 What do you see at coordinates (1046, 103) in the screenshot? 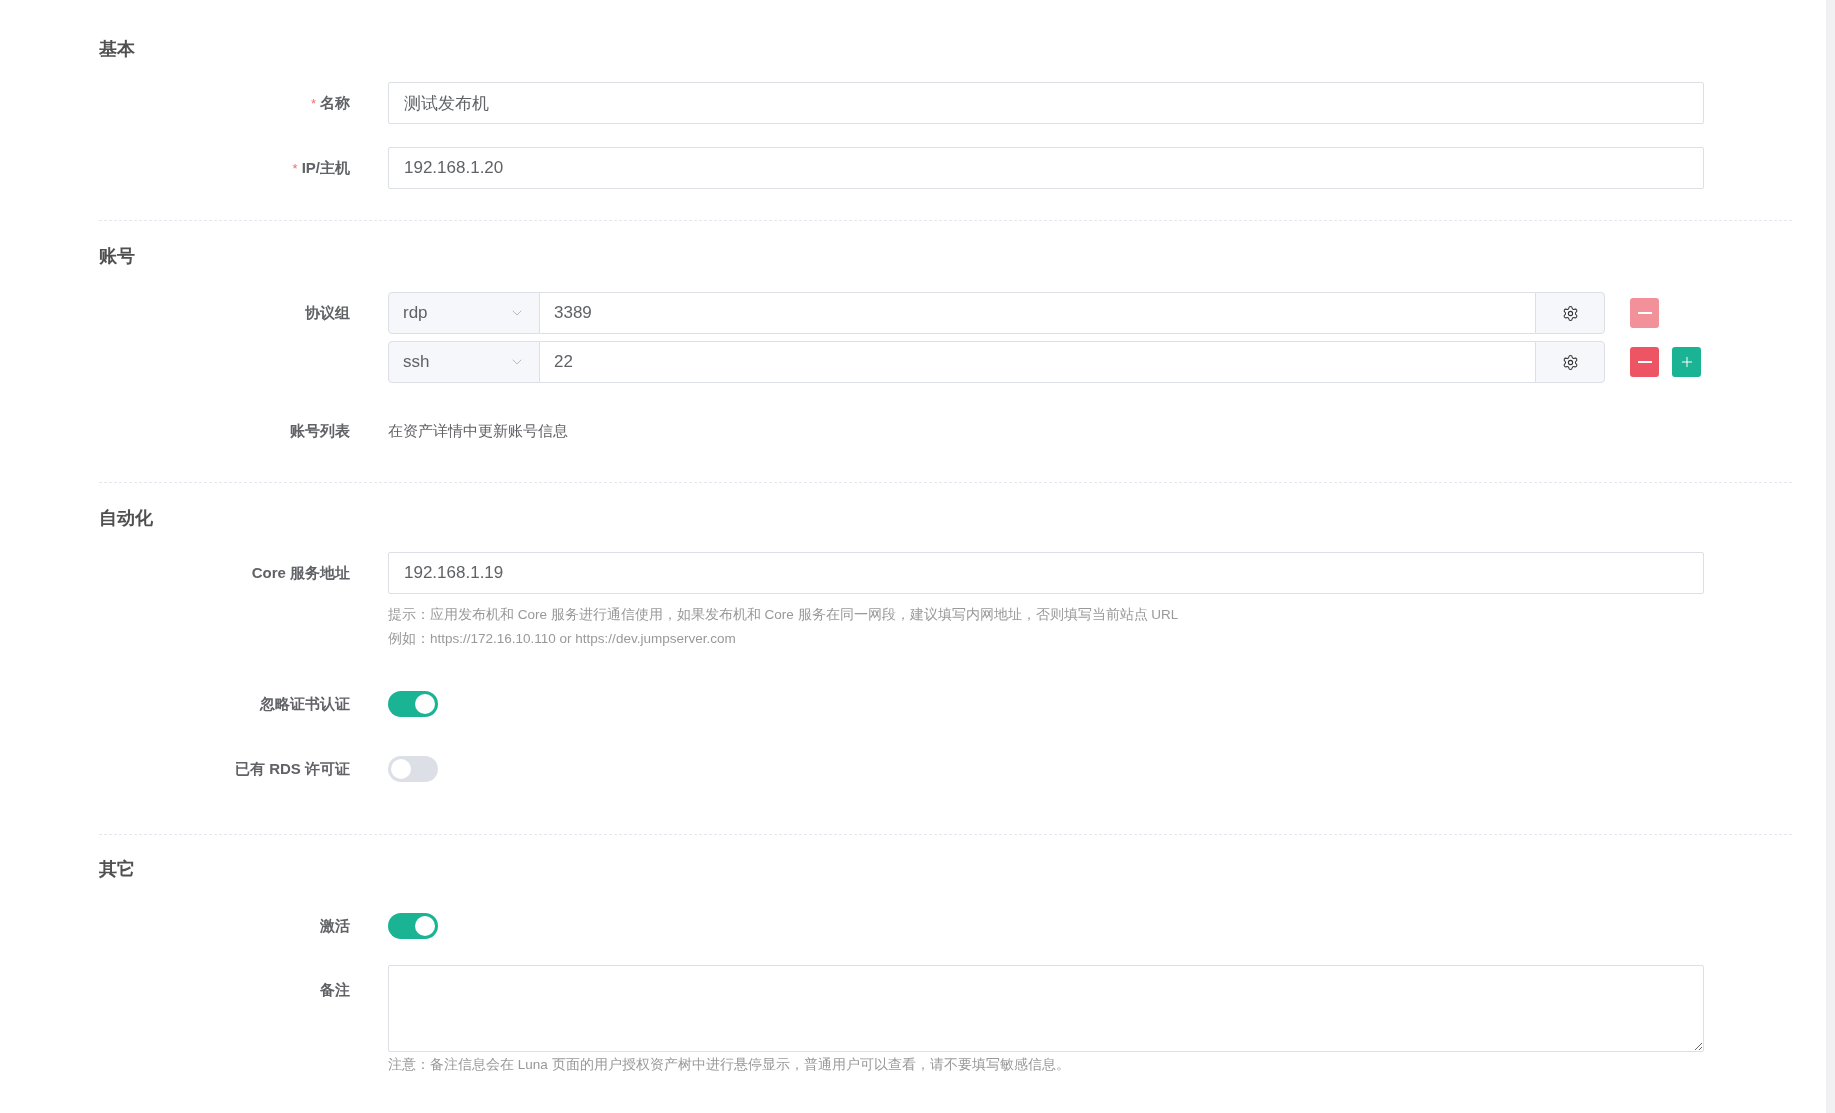
I see `text-field: 测试发布机` at bounding box center [1046, 103].